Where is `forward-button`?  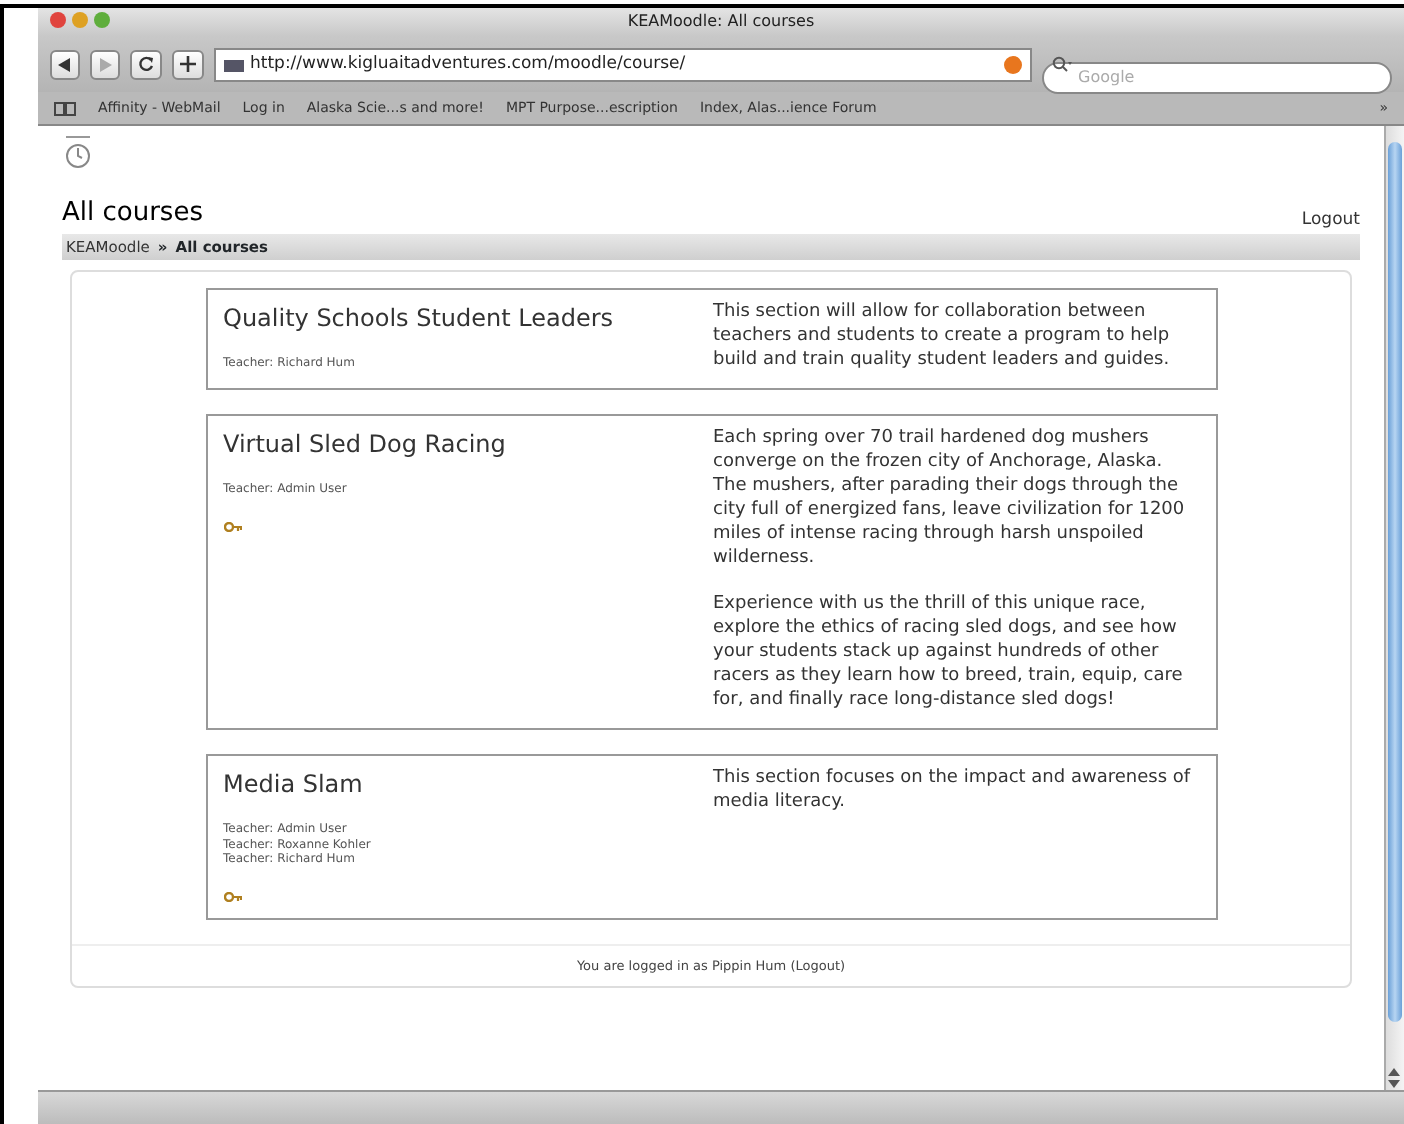 forward-button is located at coordinates (105, 64).